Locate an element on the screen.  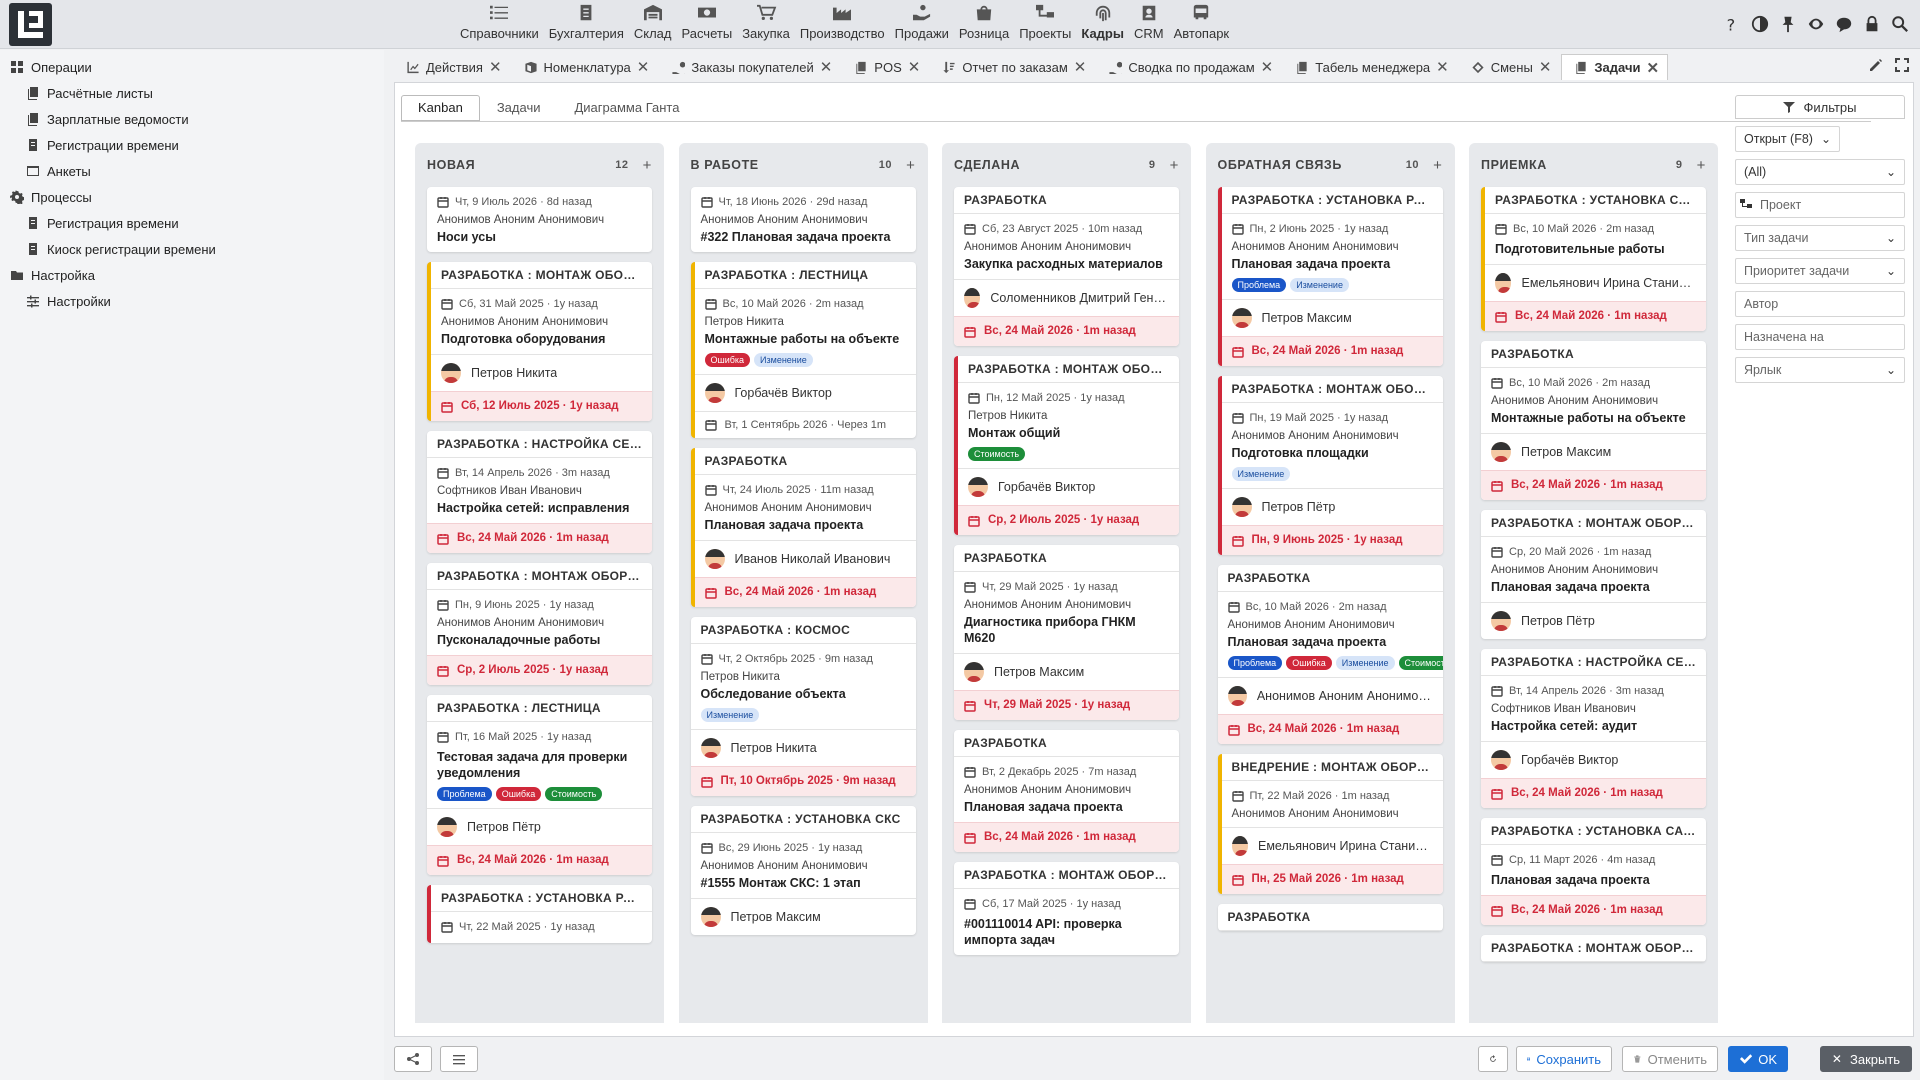
menu-cart: Закупка is located at coordinates (766, 24).